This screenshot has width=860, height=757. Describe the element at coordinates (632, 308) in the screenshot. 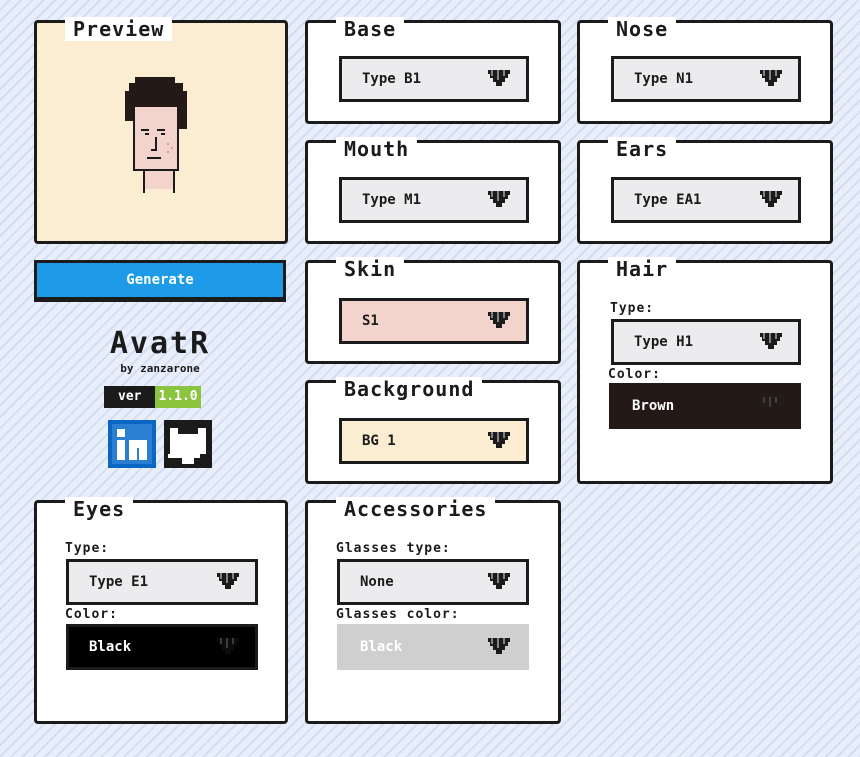

I see `hair-type-label: Type:` at that location.